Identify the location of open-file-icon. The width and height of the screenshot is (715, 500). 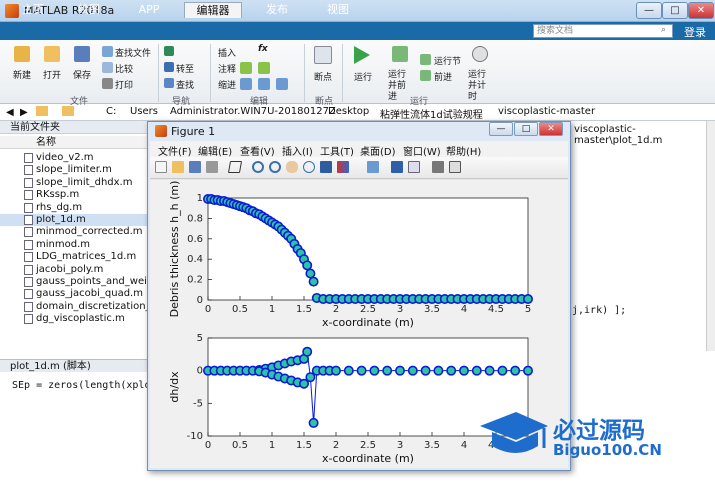
(178, 167).